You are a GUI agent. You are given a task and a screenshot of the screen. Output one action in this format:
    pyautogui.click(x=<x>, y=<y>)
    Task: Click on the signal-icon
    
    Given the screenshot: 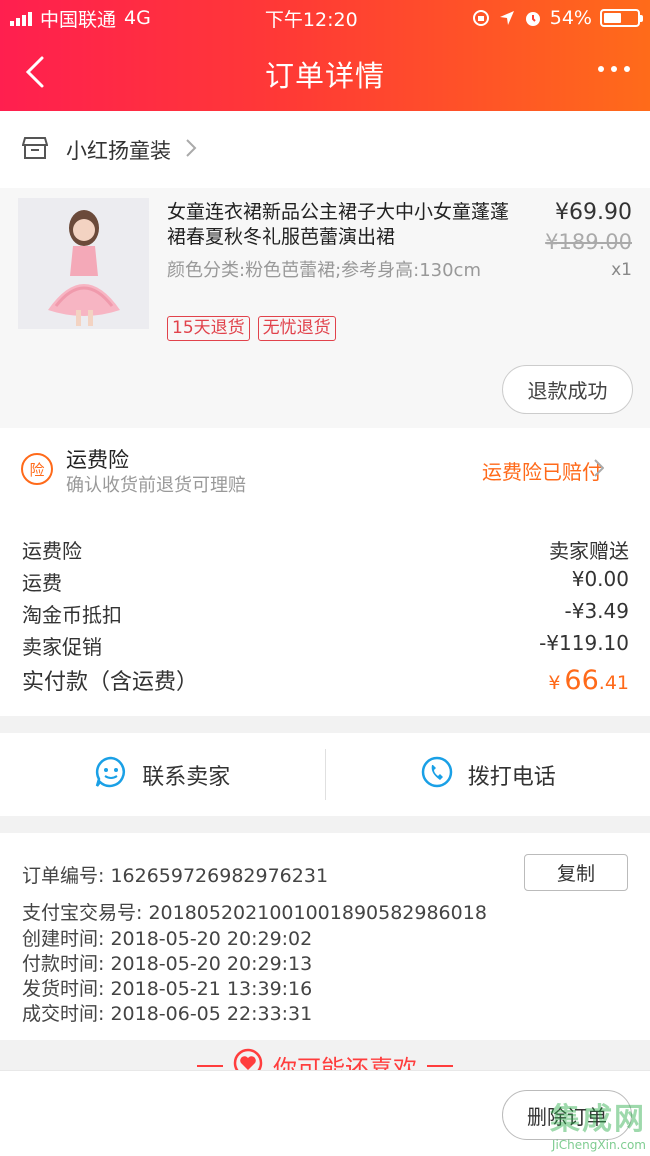 What is the action you would take?
    pyautogui.click(x=21, y=18)
    